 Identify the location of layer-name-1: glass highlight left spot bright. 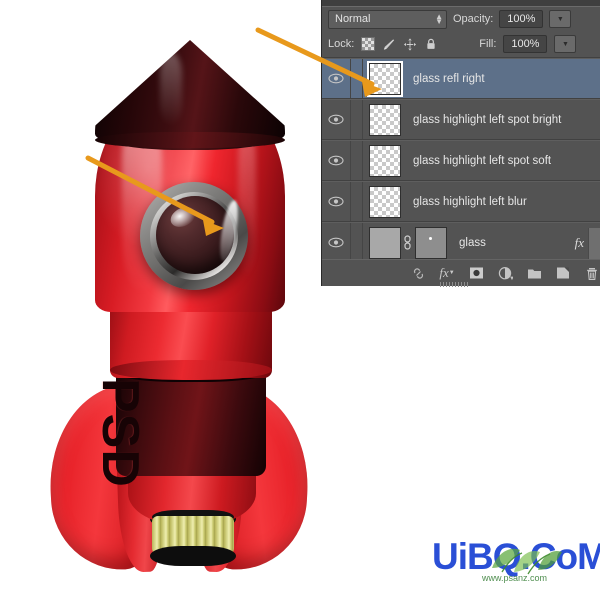
(487, 120).